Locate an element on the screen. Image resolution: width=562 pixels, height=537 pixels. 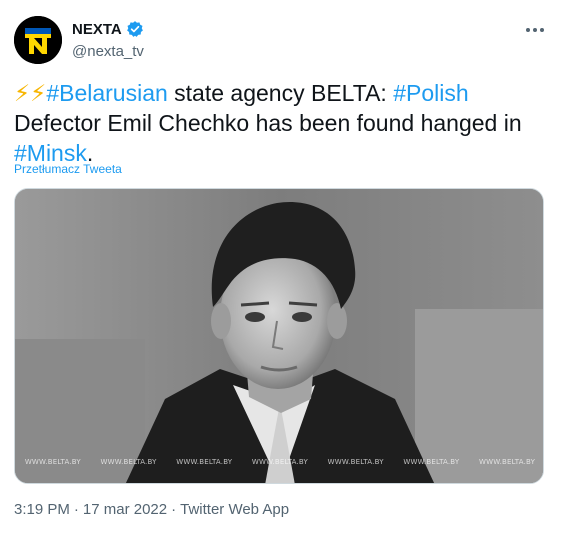
name-row: NEXTA is located at coordinates (108, 29).